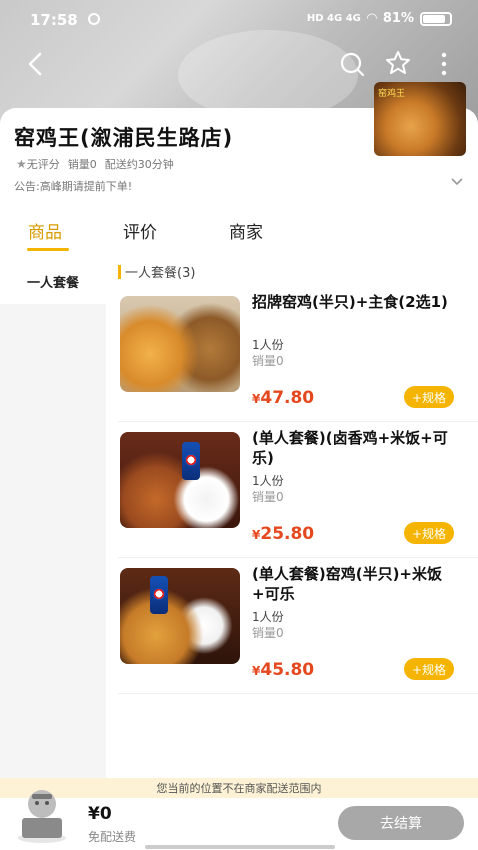  What do you see at coordinates (436, 18) in the screenshot?
I see `battery-icon` at bounding box center [436, 18].